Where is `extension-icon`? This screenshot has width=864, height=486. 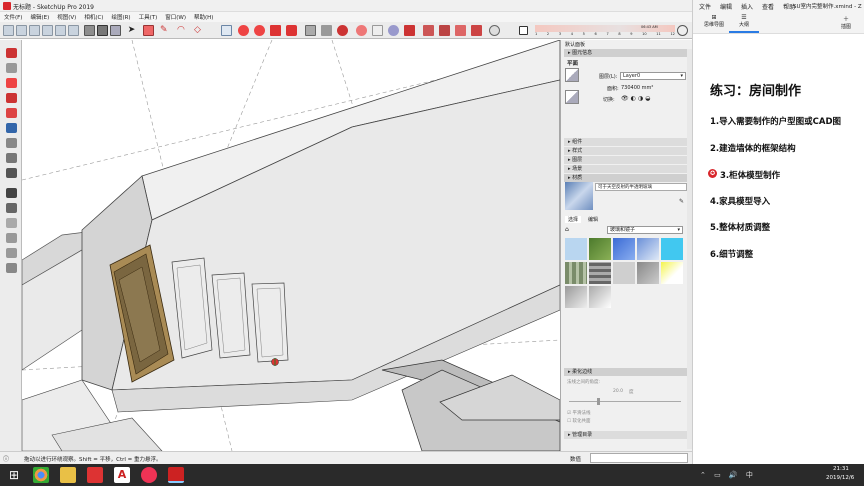 extension-icon is located at coordinates (444, 30).